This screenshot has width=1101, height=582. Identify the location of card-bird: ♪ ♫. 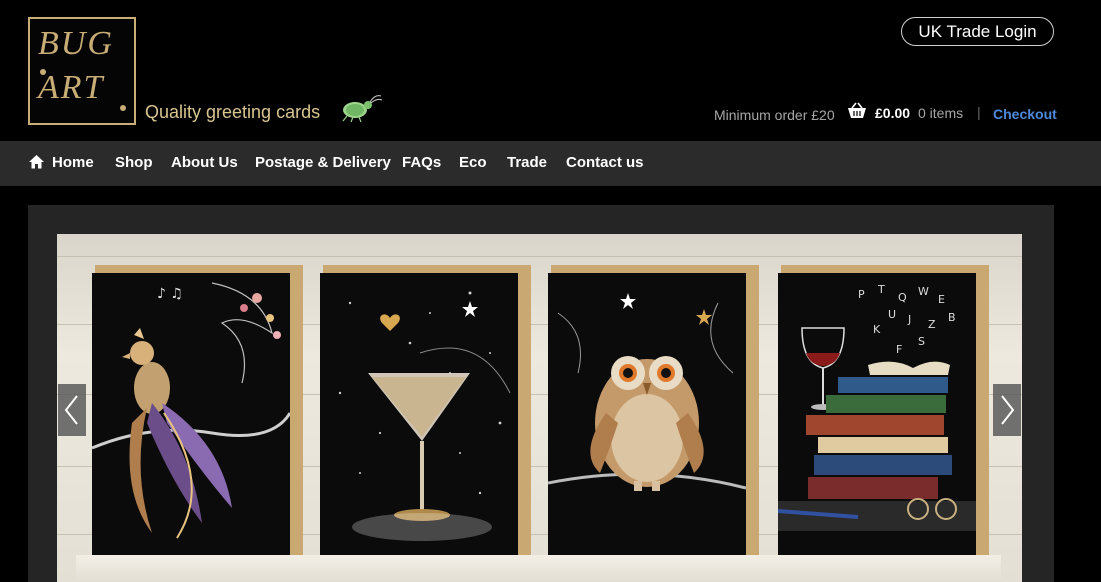
(191, 414).